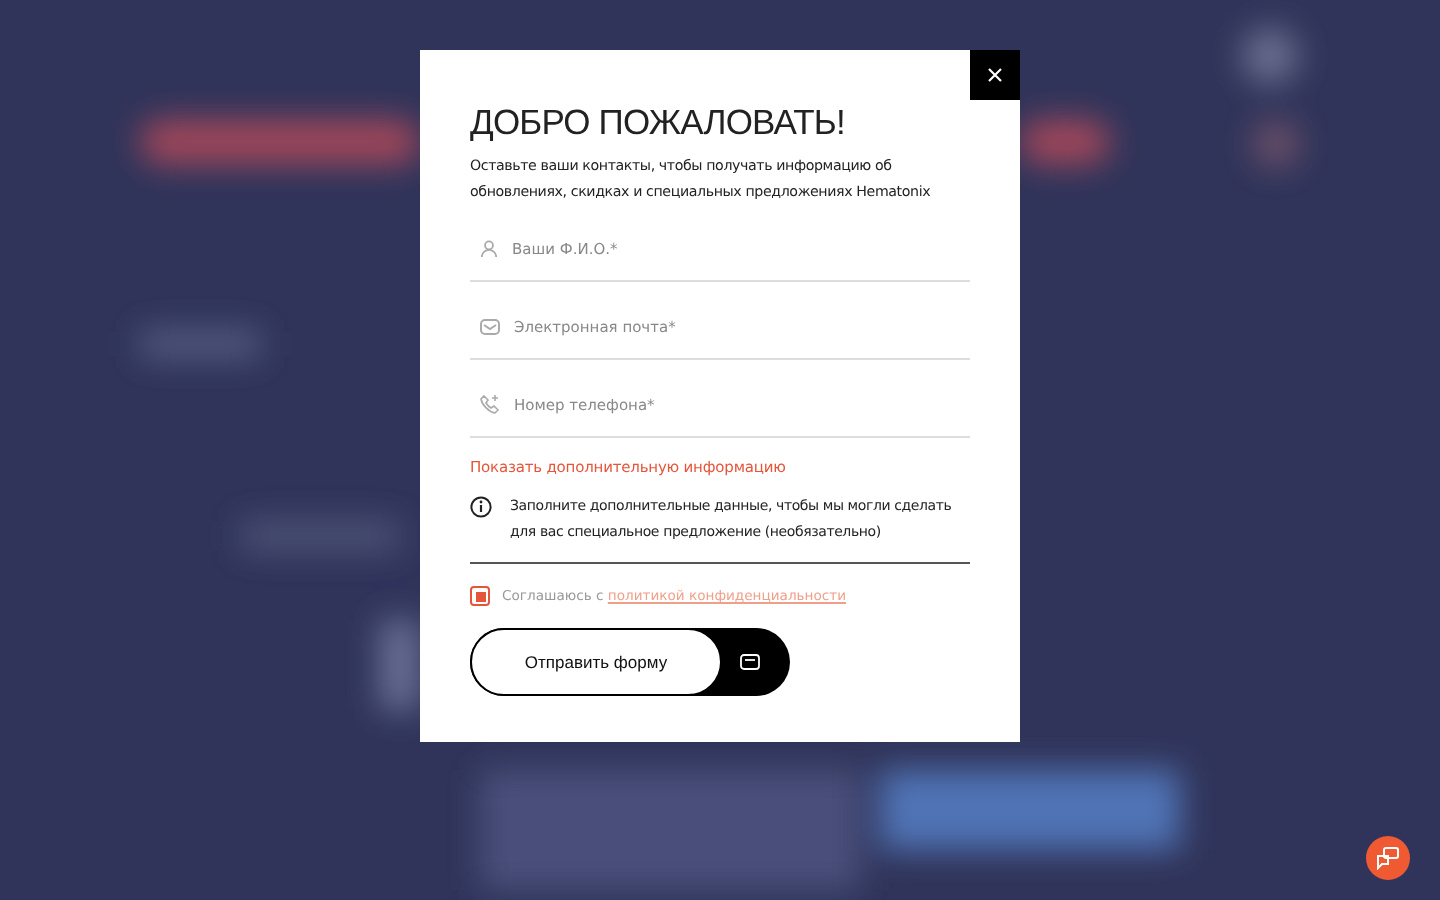 This screenshot has height=900, width=1440. What do you see at coordinates (489, 248) in the screenshot?
I see `person-icon` at bounding box center [489, 248].